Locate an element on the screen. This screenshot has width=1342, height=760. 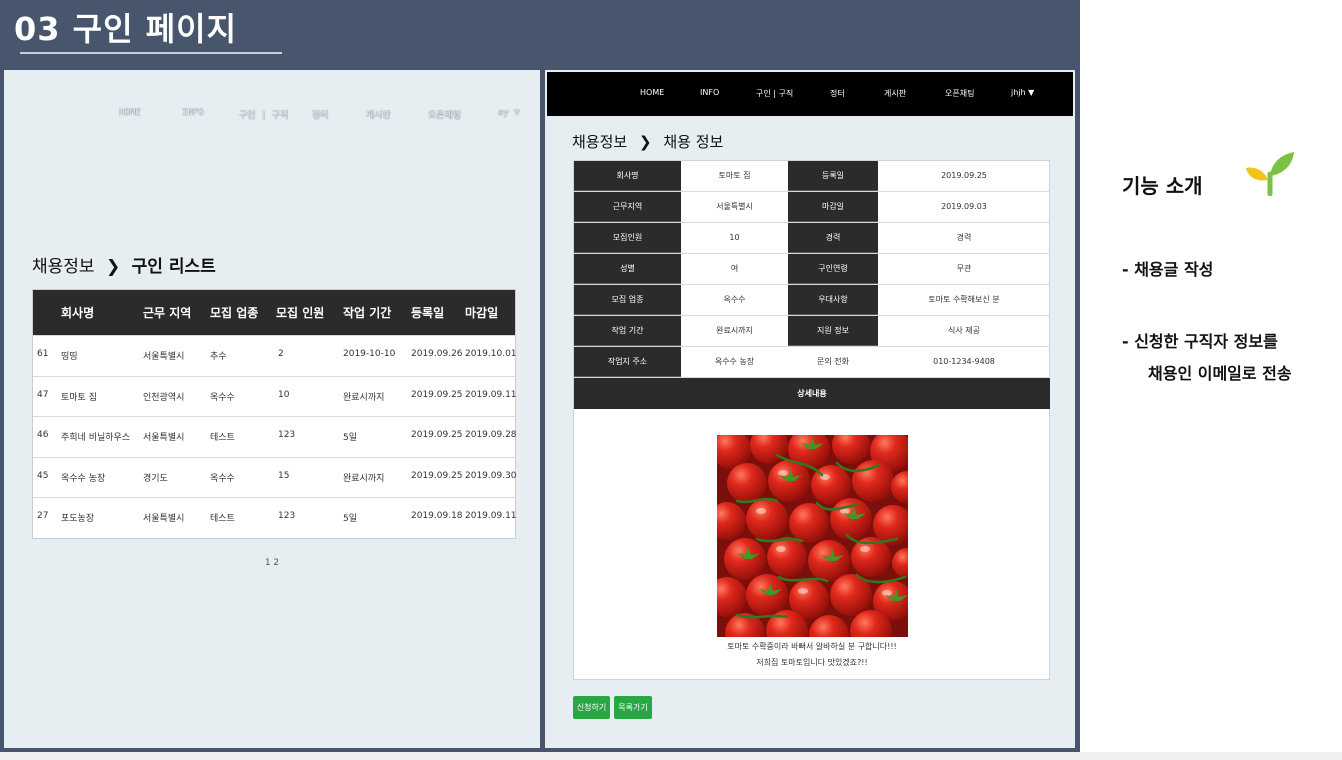
detail-label: 작업 기간 is located at coordinates (627, 331).